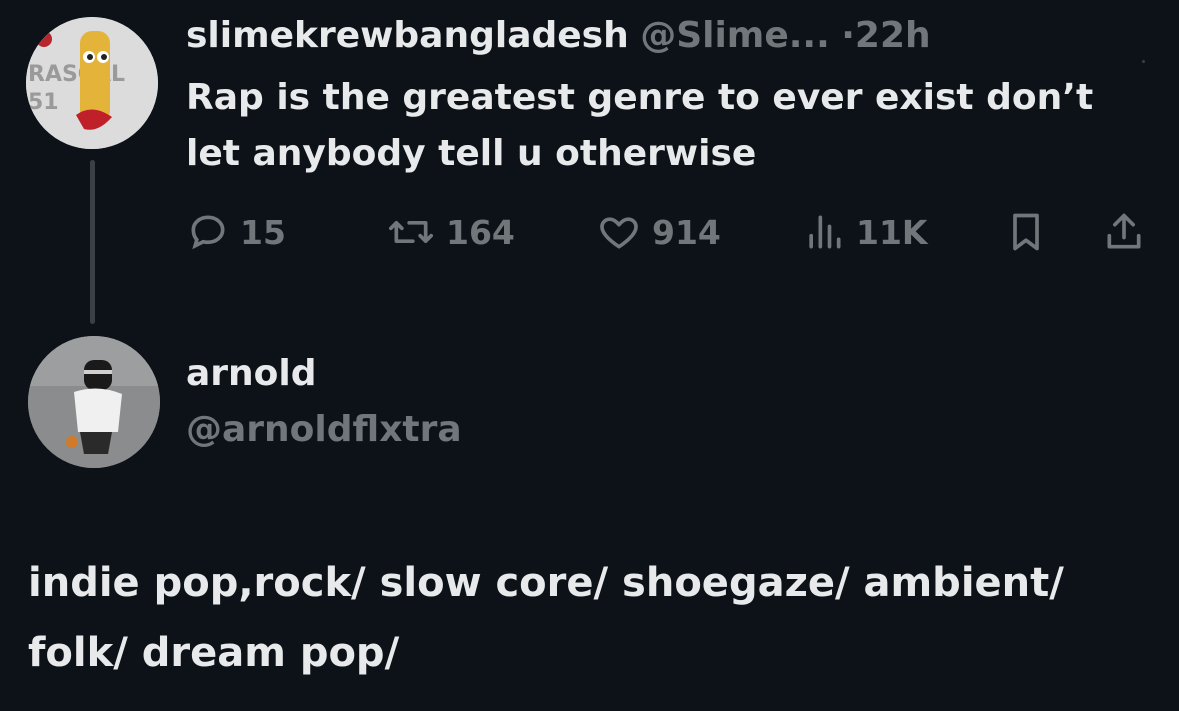 The height and width of the screenshot is (711, 1179). Describe the element at coordinates (251, 374) in the screenshot. I see `reply-display-name: arnold` at that location.